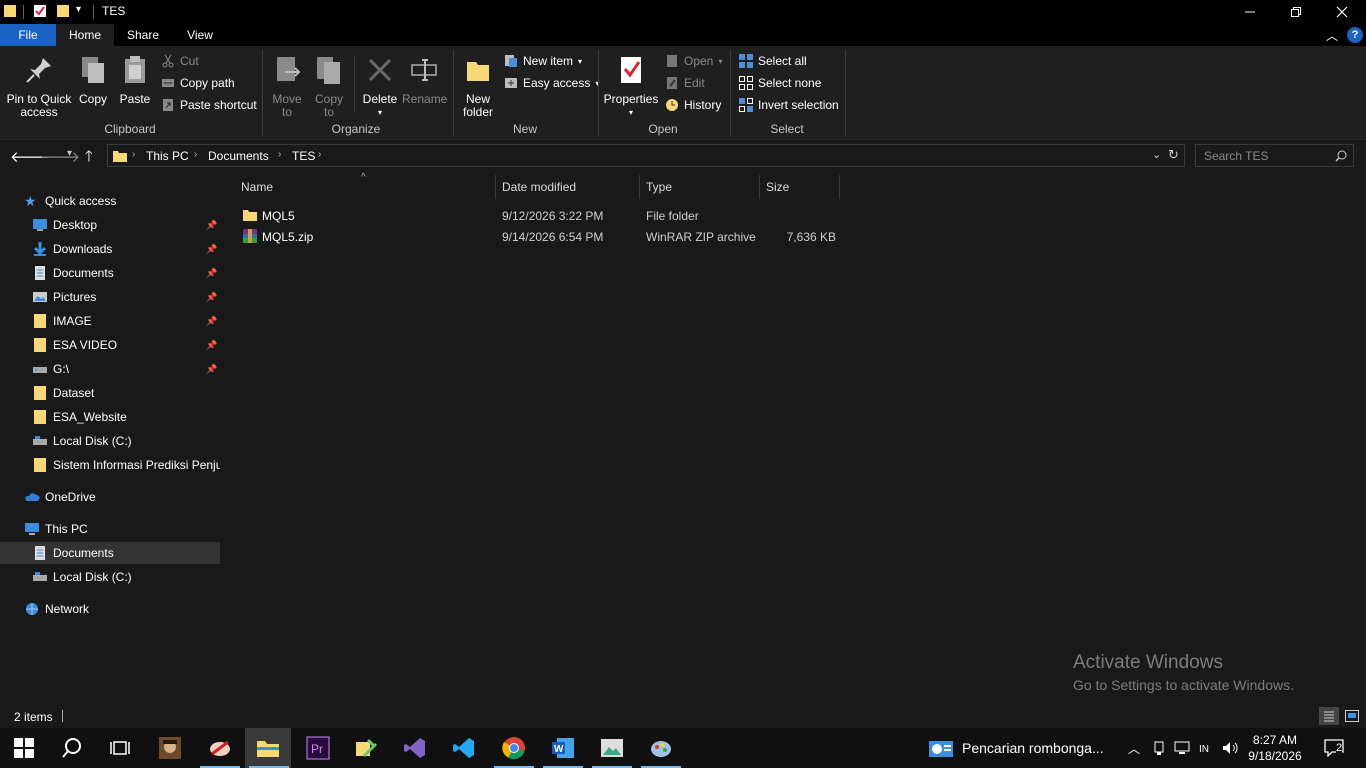 The height and width of the screenshot is (768, 1366). I want to click on show-hidden-icons-chevron-icon: ︿, so click(1134, 748).